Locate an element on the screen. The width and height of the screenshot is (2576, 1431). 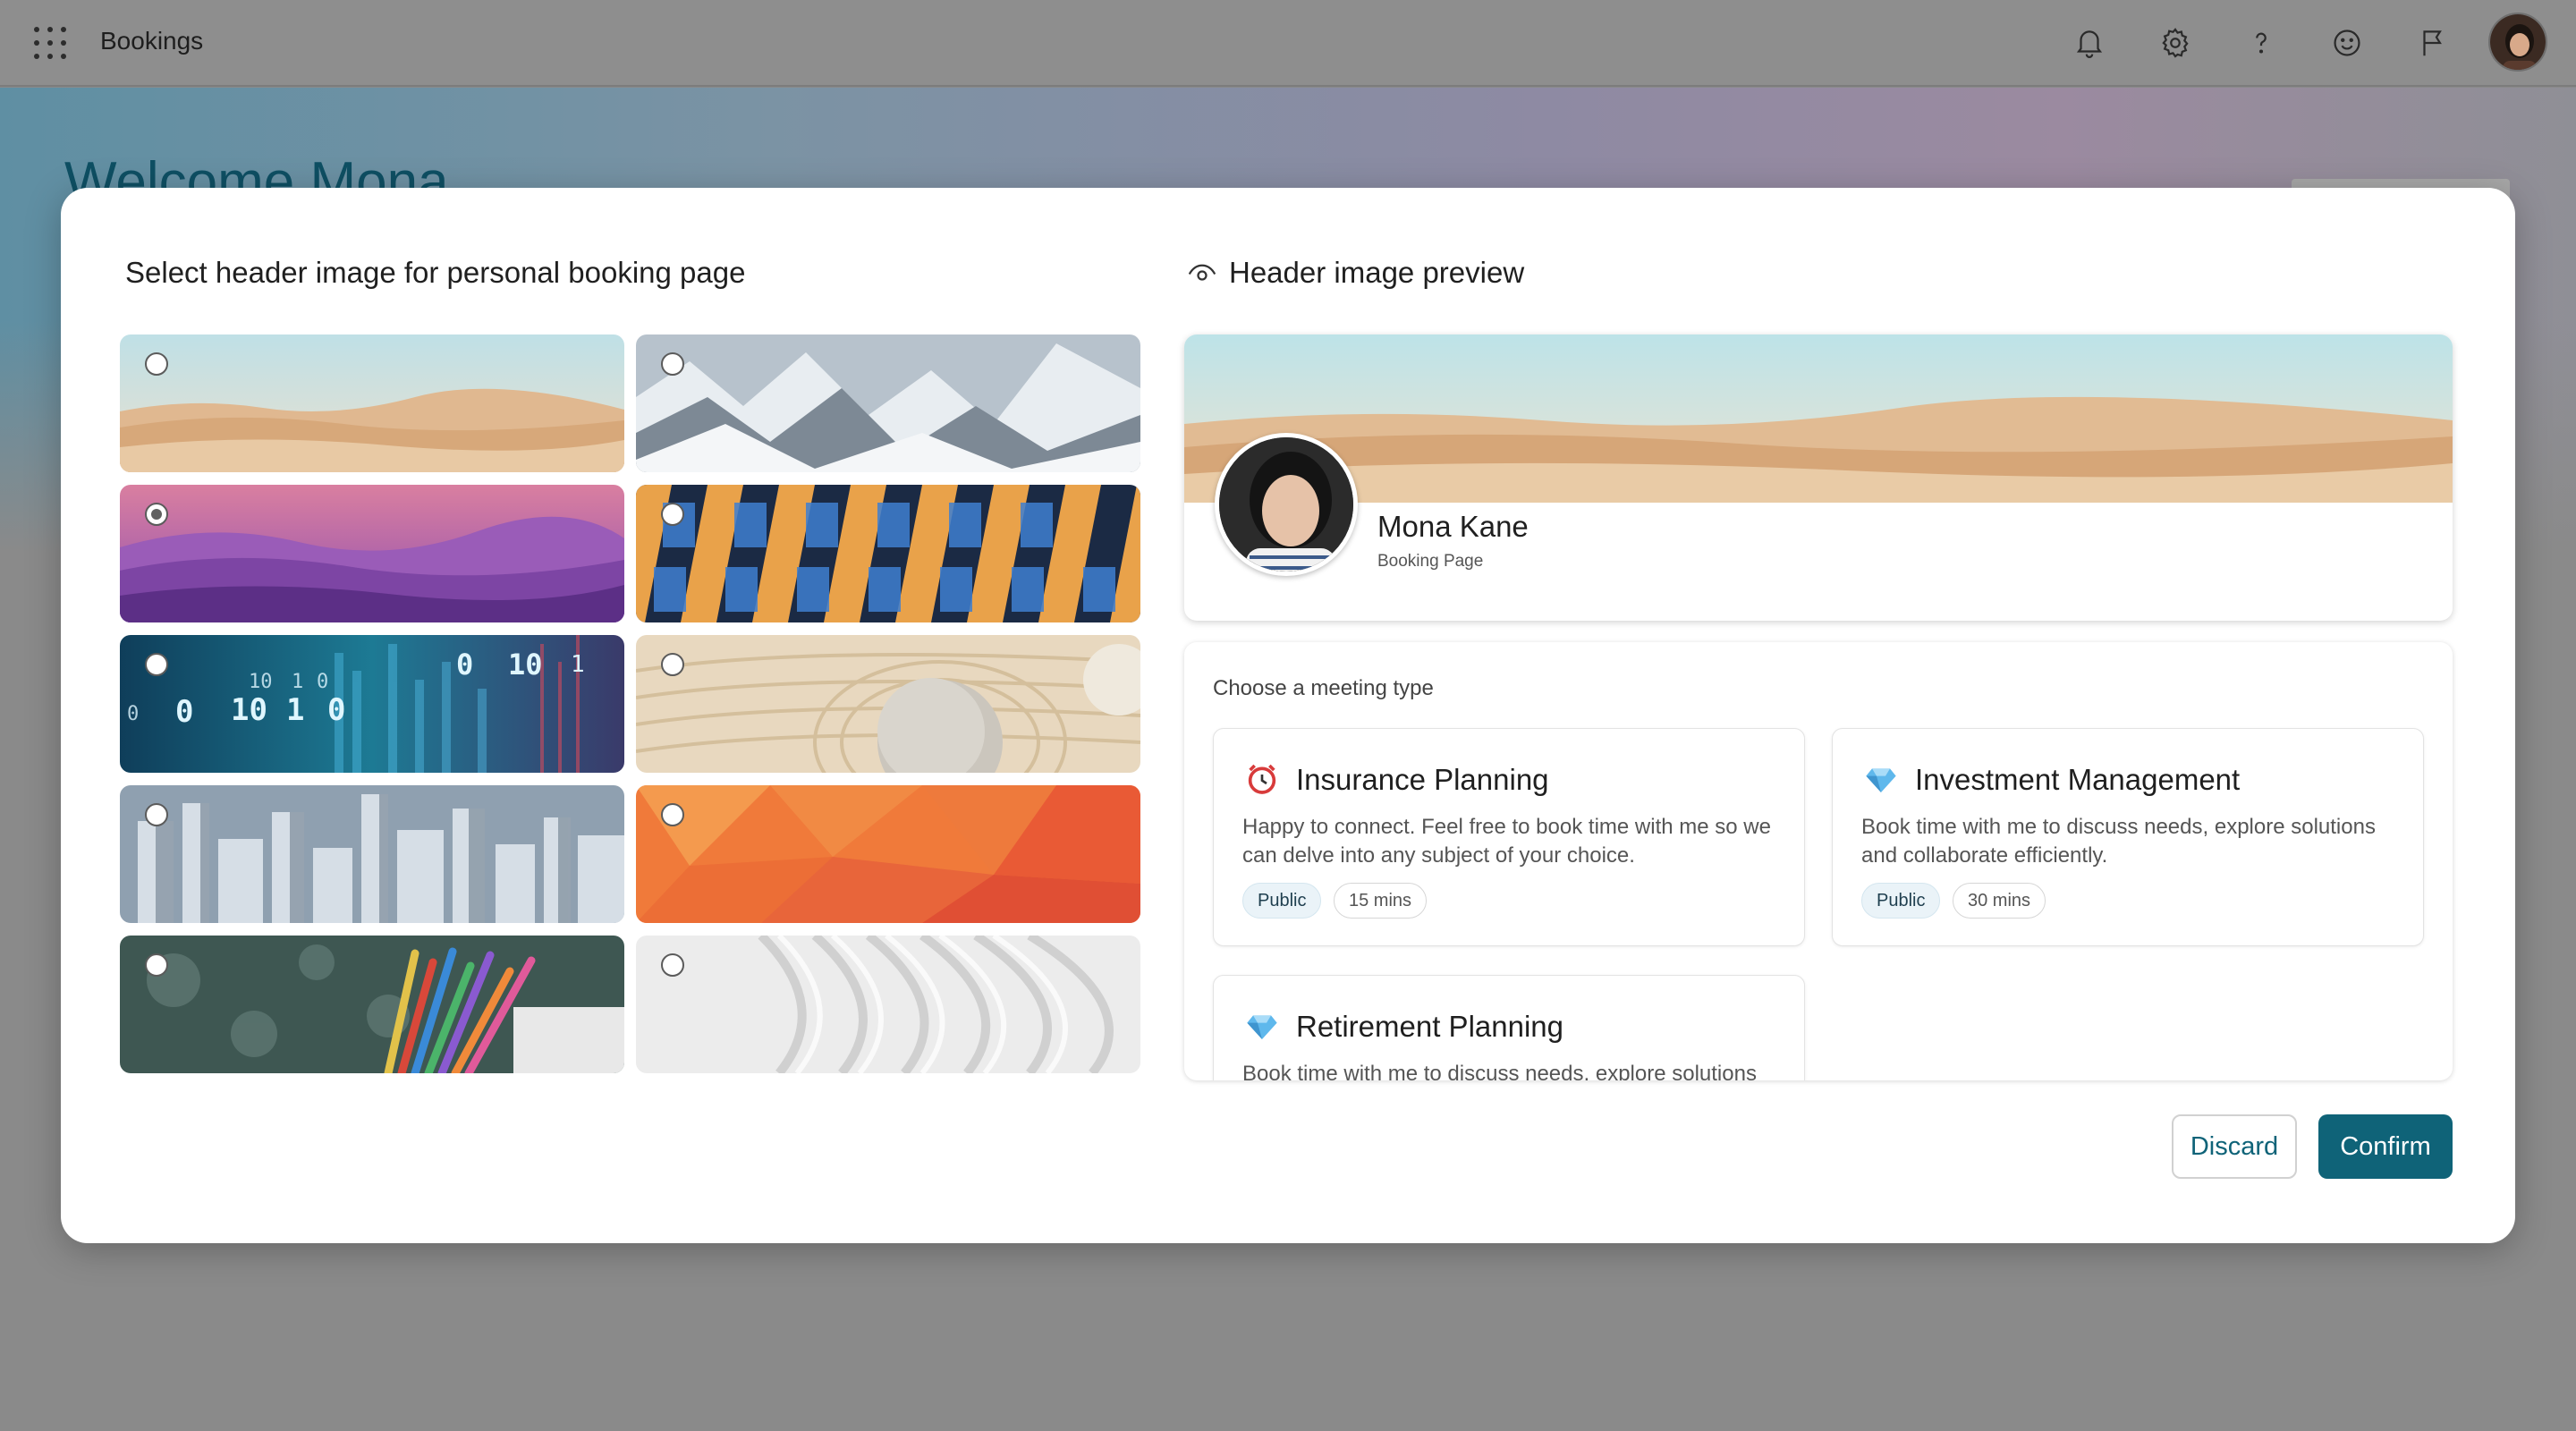
eye-icon is located at coordinates (1202, 273).